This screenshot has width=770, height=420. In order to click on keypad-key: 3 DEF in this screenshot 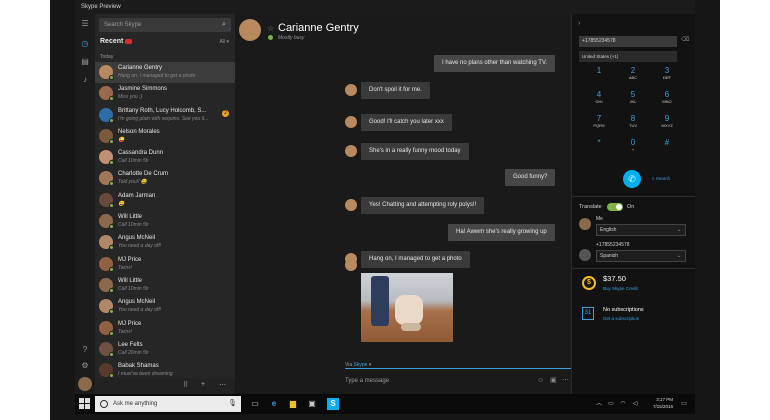, I will do `click(667, 76)`.